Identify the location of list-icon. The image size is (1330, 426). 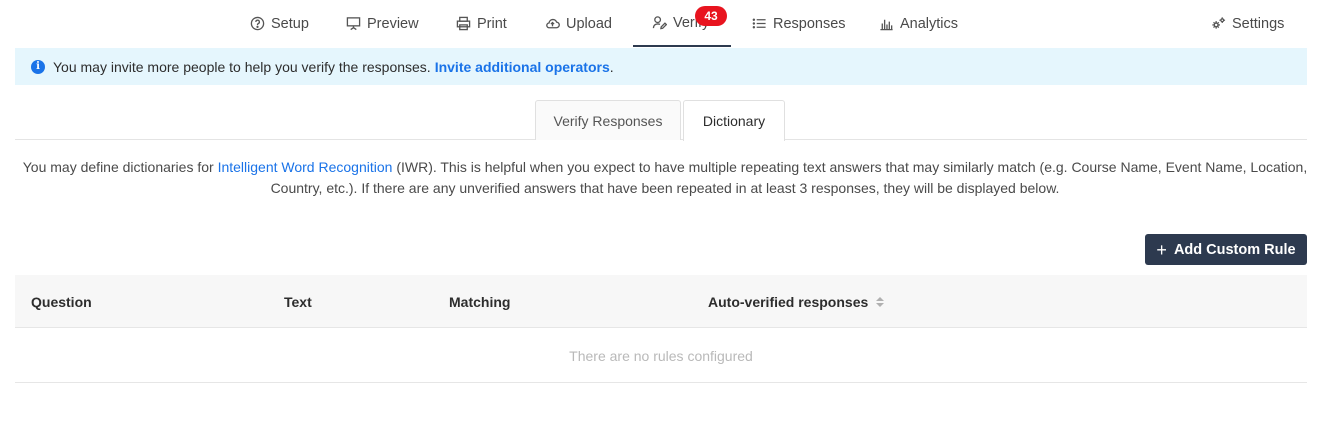
(759, 23).